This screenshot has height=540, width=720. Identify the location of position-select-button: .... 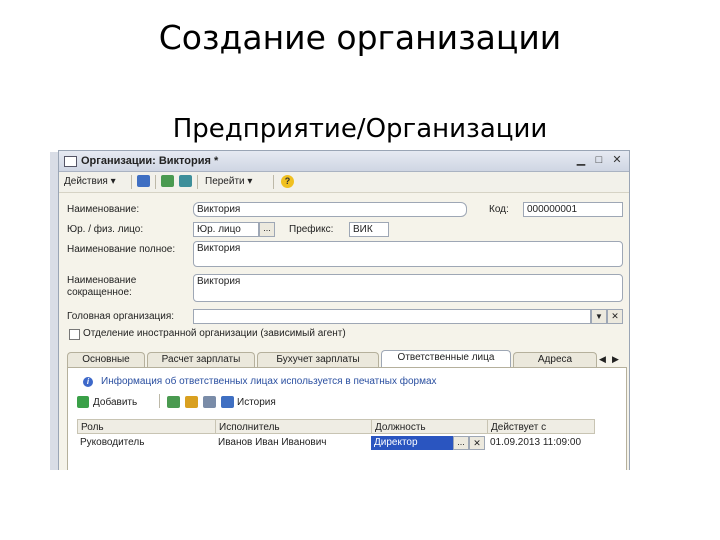
(461, 443).